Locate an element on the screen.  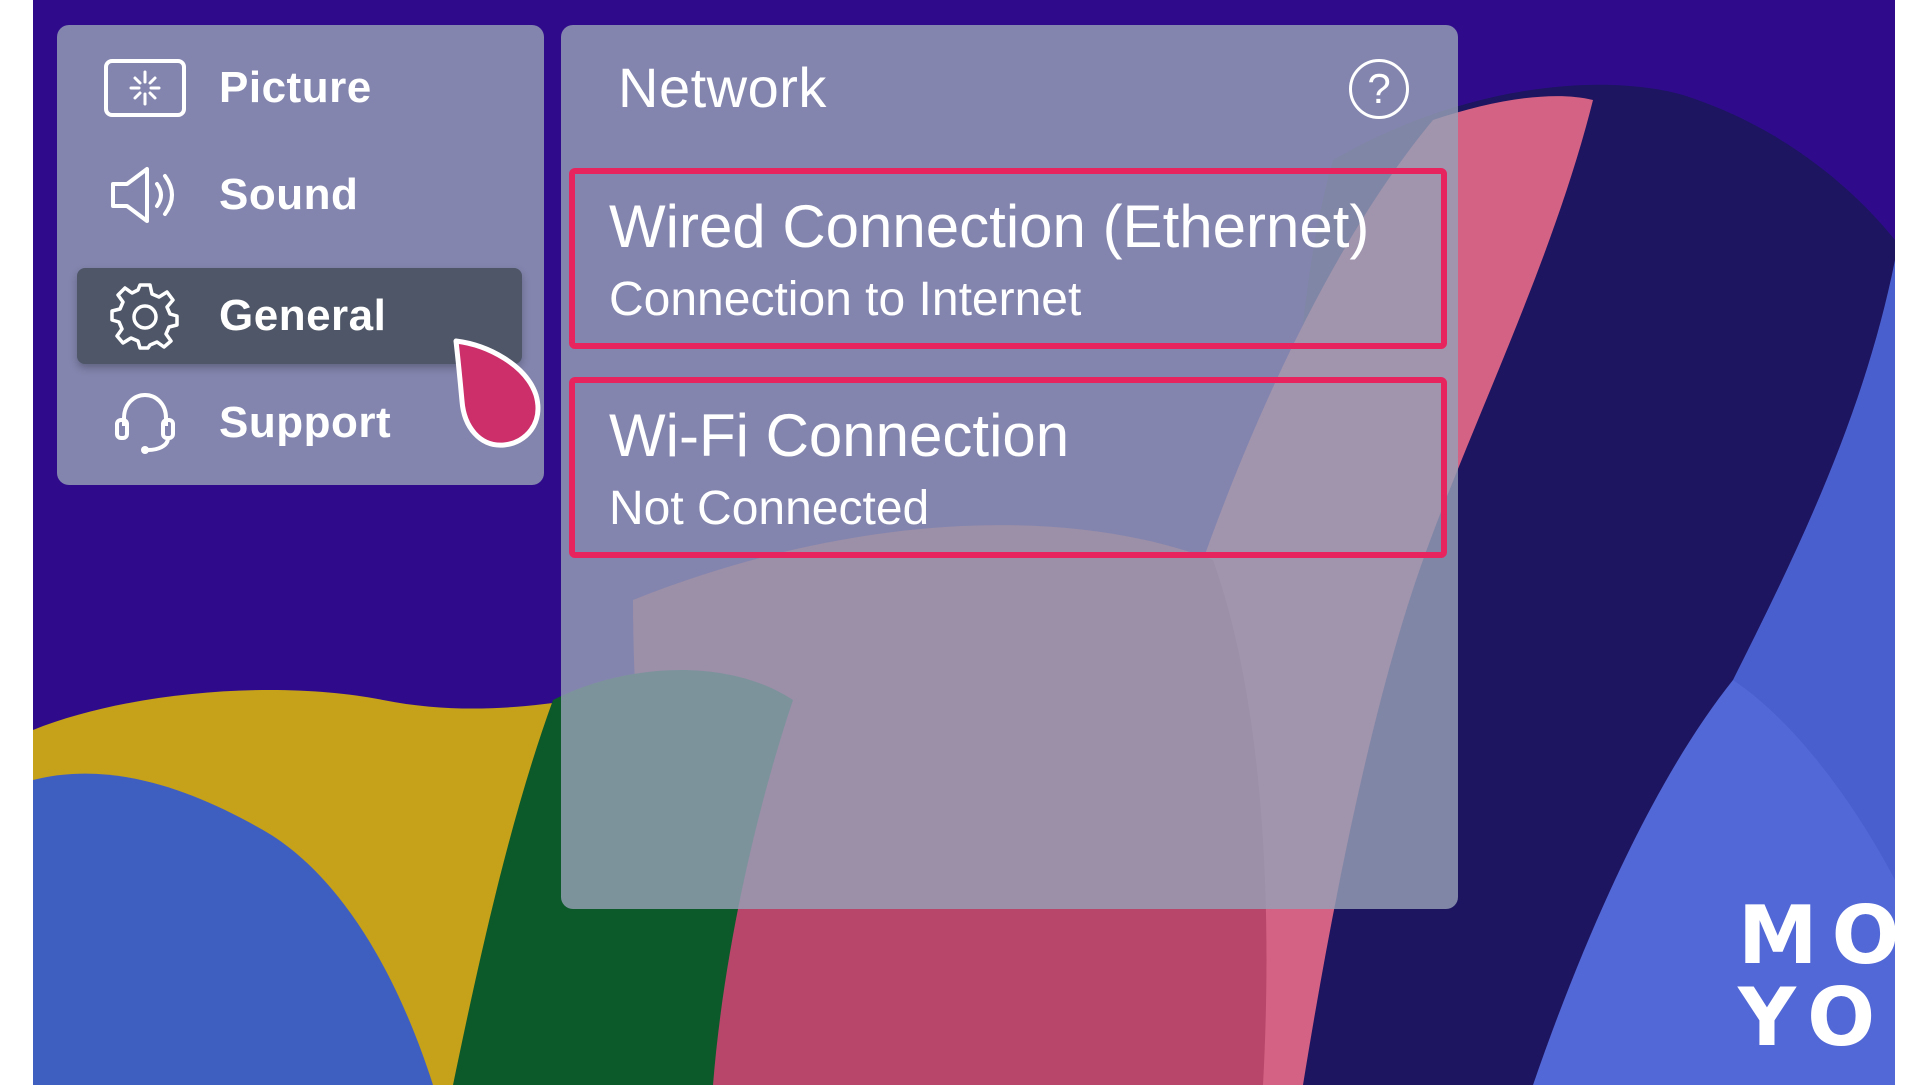
page-title: Network is located at coordinates (722, 87).